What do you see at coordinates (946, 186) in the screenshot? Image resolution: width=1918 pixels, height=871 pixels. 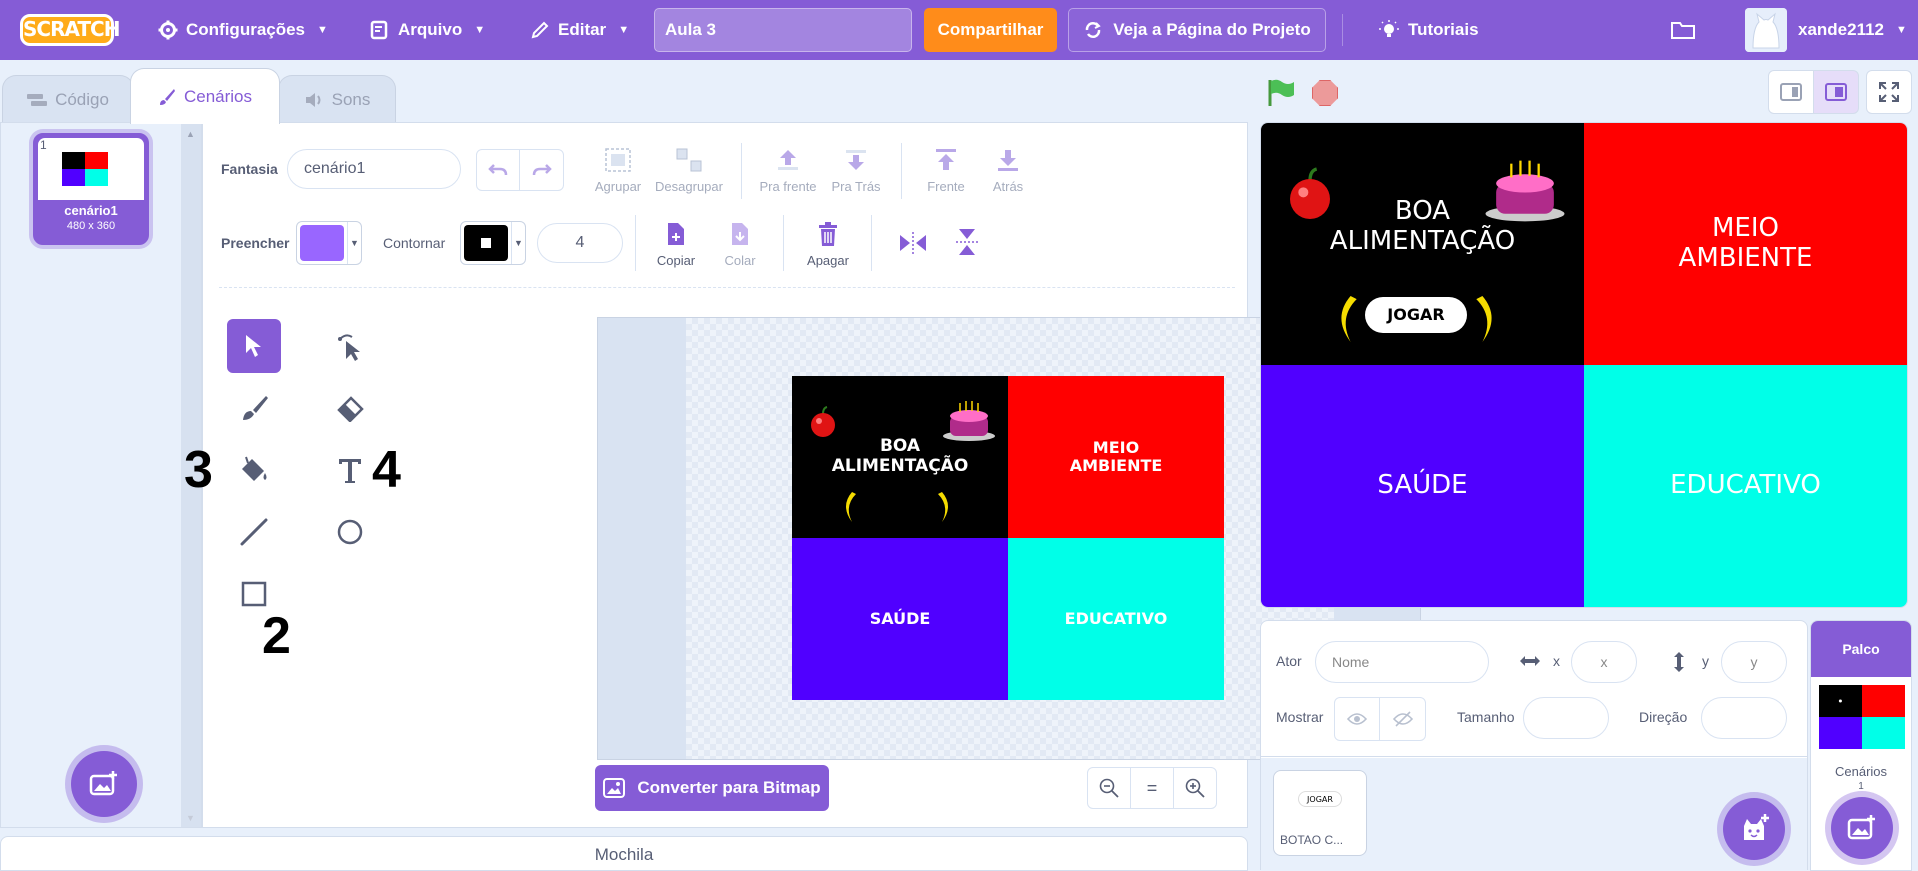 I see `front-label: Frente` at bounding box center [946, 186].